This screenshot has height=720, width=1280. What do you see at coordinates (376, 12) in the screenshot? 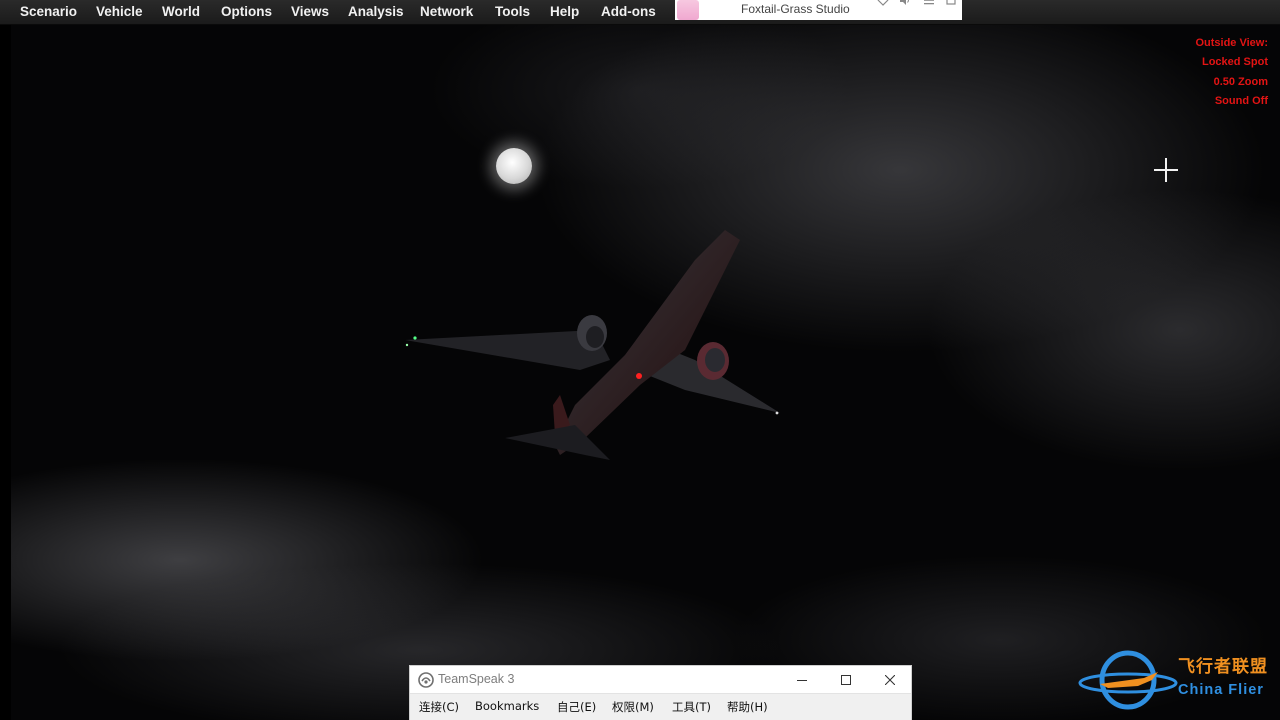
I see `menu-analysis: Analysis` at bounding box center [376, 12].